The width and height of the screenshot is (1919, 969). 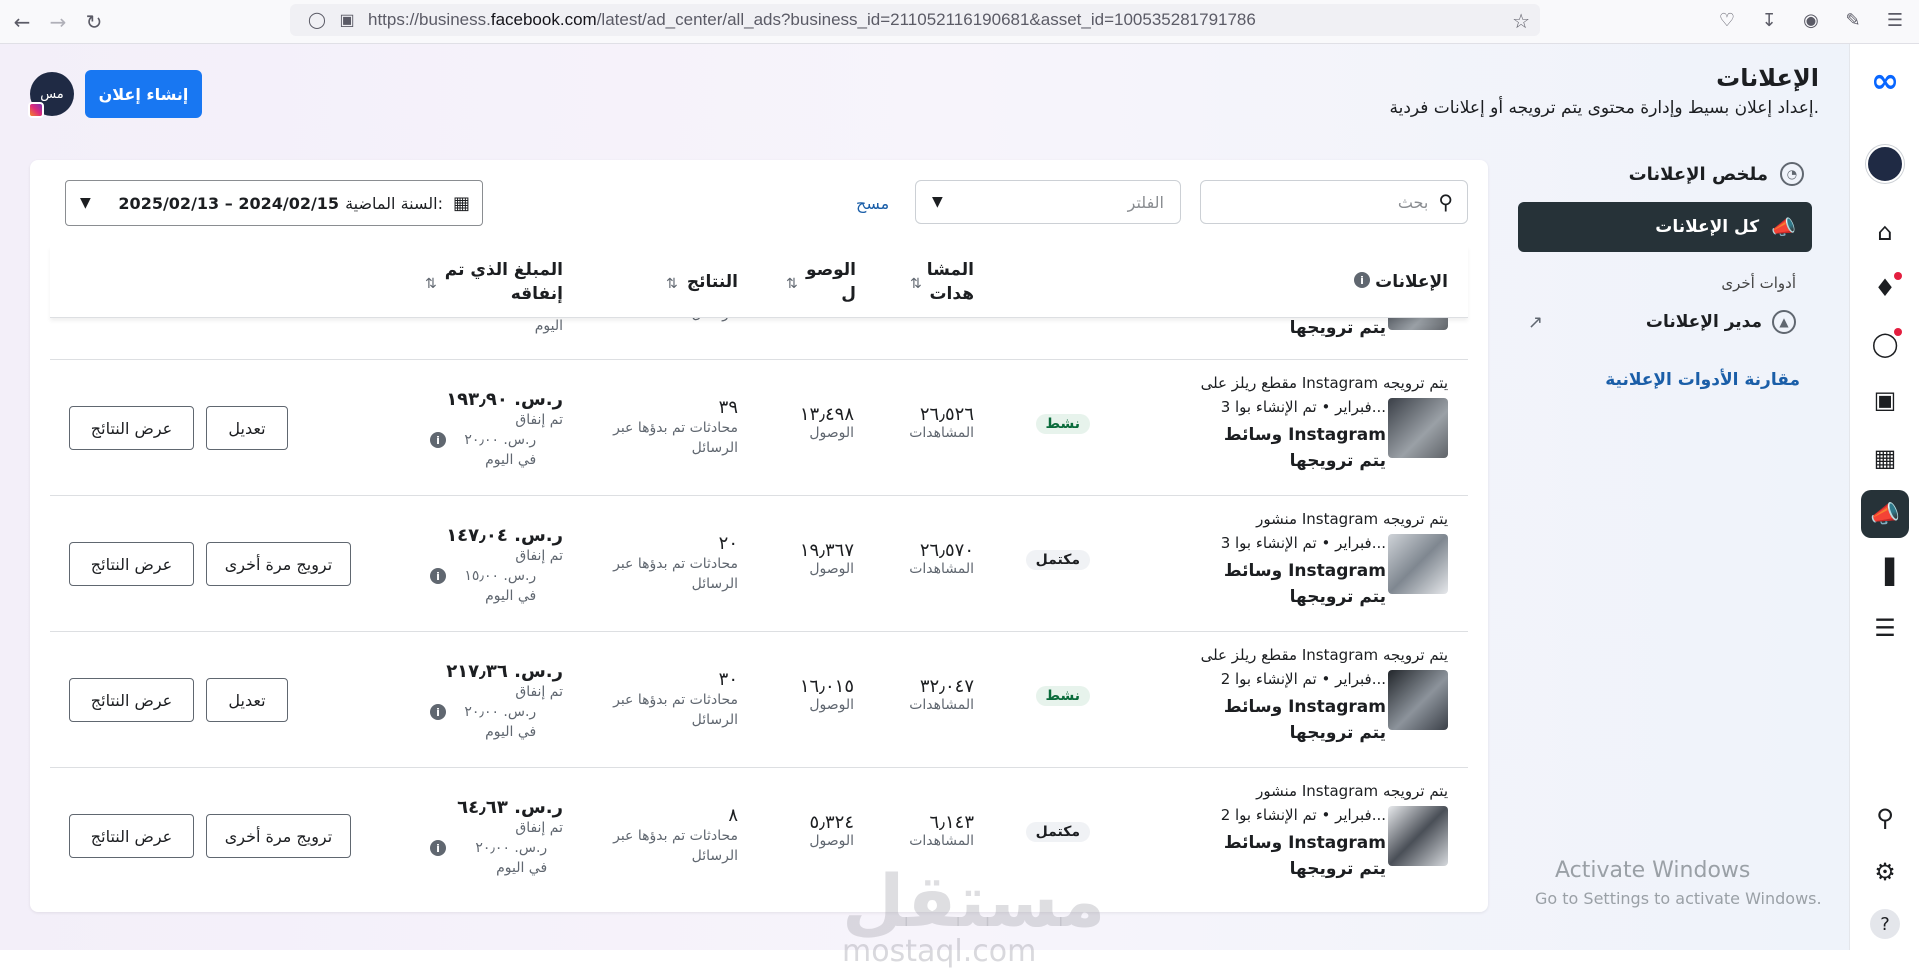 What do you see at coordinates (1048, 202) in the screenshot?
I see `filter-dropdown: ▼ الفلتر` at bounding box center [1048, 202].